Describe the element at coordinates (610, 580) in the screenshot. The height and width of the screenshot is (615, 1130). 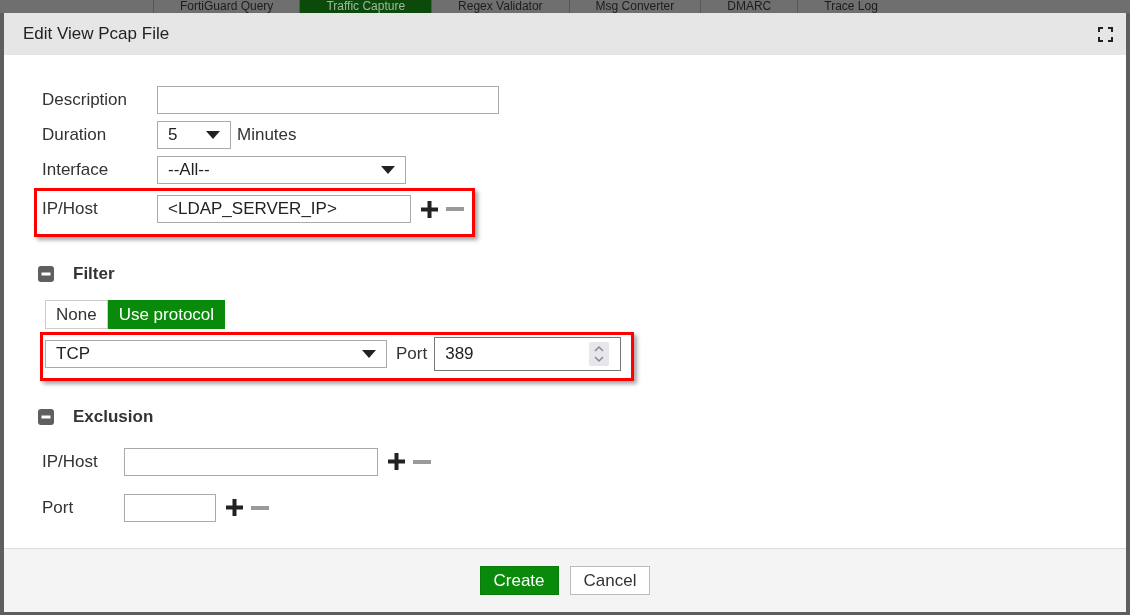
I see `cancel-button: Cancel` at that location.